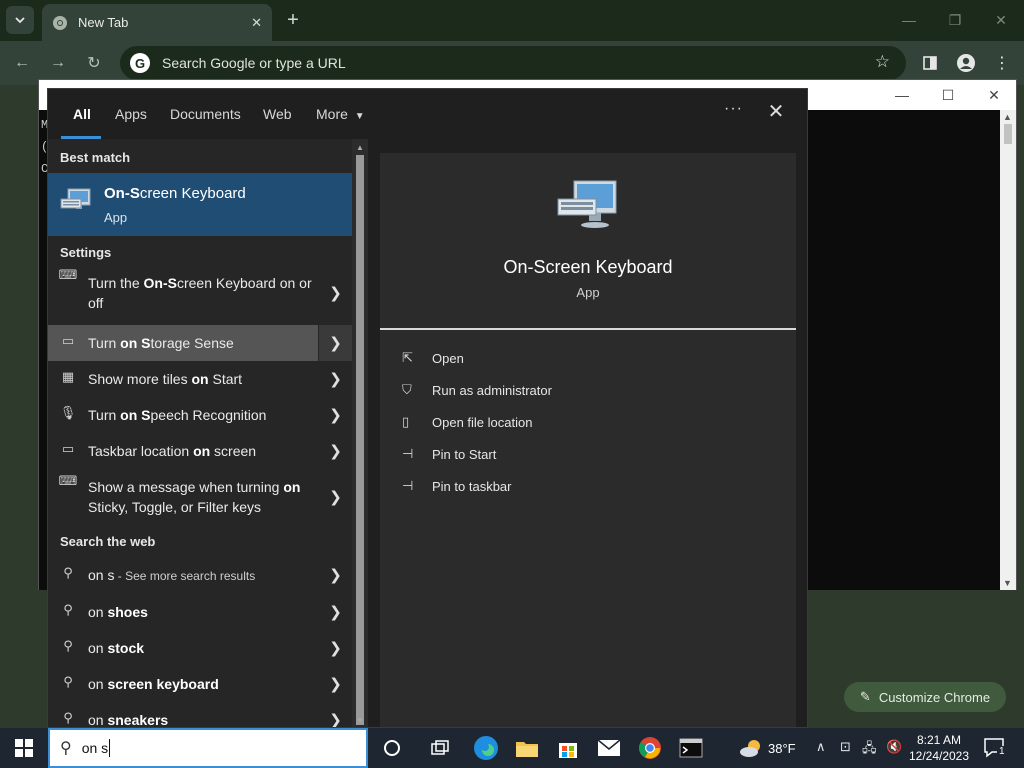 The height and width of the screenshot is (768, 1024). Describe the element at coordinates (939, 756) in the screenshot. I see `clock-date: 12/24/2023` at that location.